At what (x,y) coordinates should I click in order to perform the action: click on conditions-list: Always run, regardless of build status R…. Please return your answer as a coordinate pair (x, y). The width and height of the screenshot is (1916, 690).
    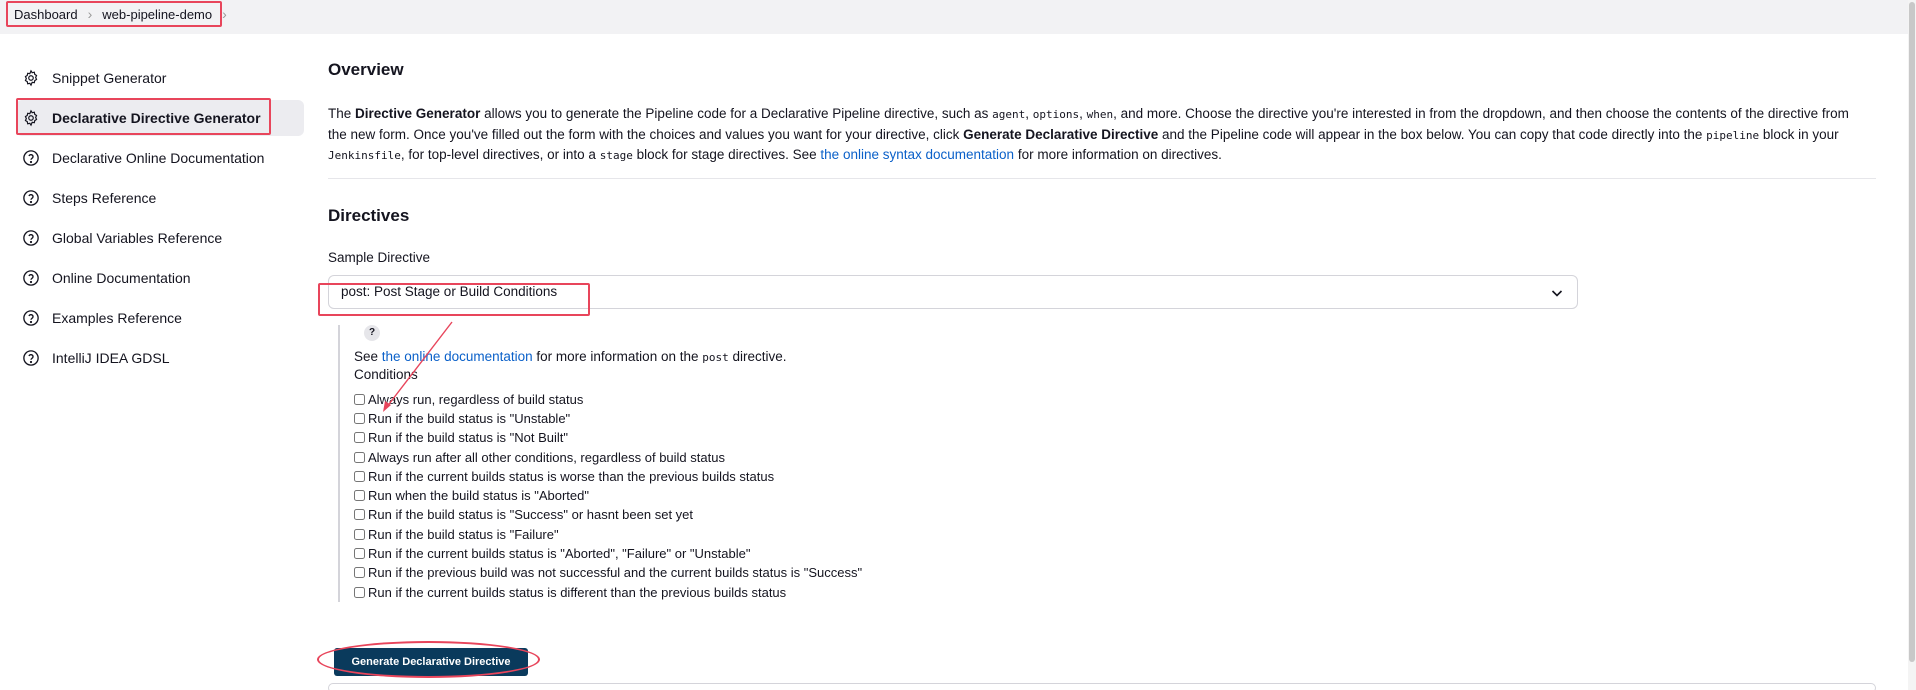
    Looking at the image, I should click on (696, 496).